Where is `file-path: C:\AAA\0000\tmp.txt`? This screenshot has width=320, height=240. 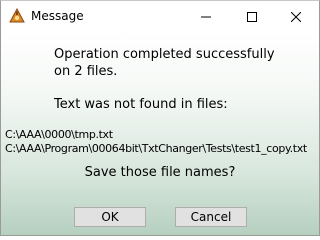 file-path: C:\AAA\0000\tmp.txt is located at coordinates (59, 134).